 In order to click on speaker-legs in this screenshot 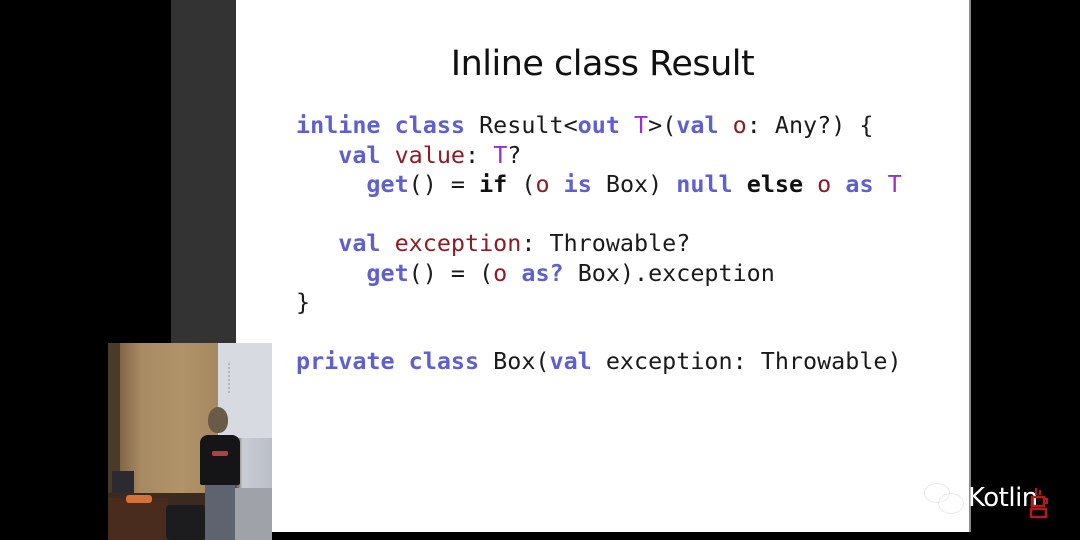, I will do `click(220, 512)`.